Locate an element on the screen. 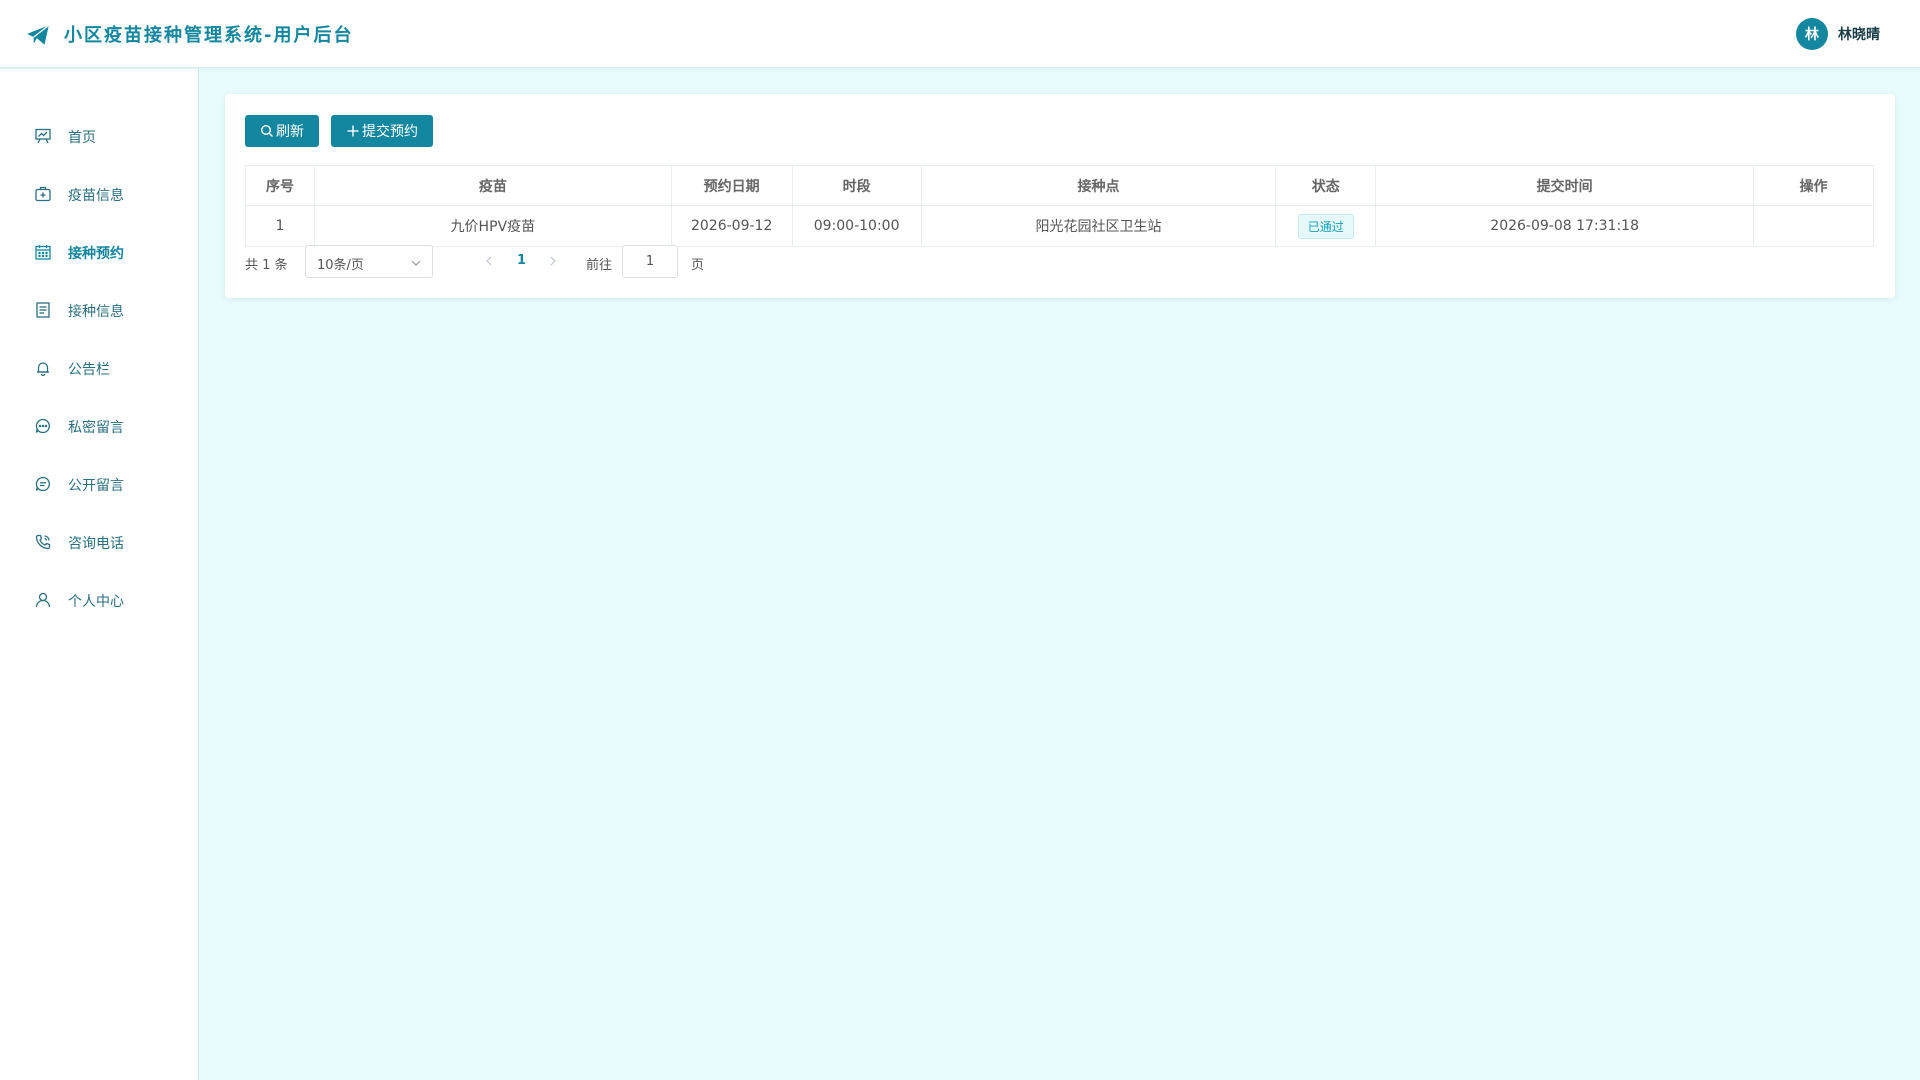  chevron-left-icon is located at coordinates (489, 261).